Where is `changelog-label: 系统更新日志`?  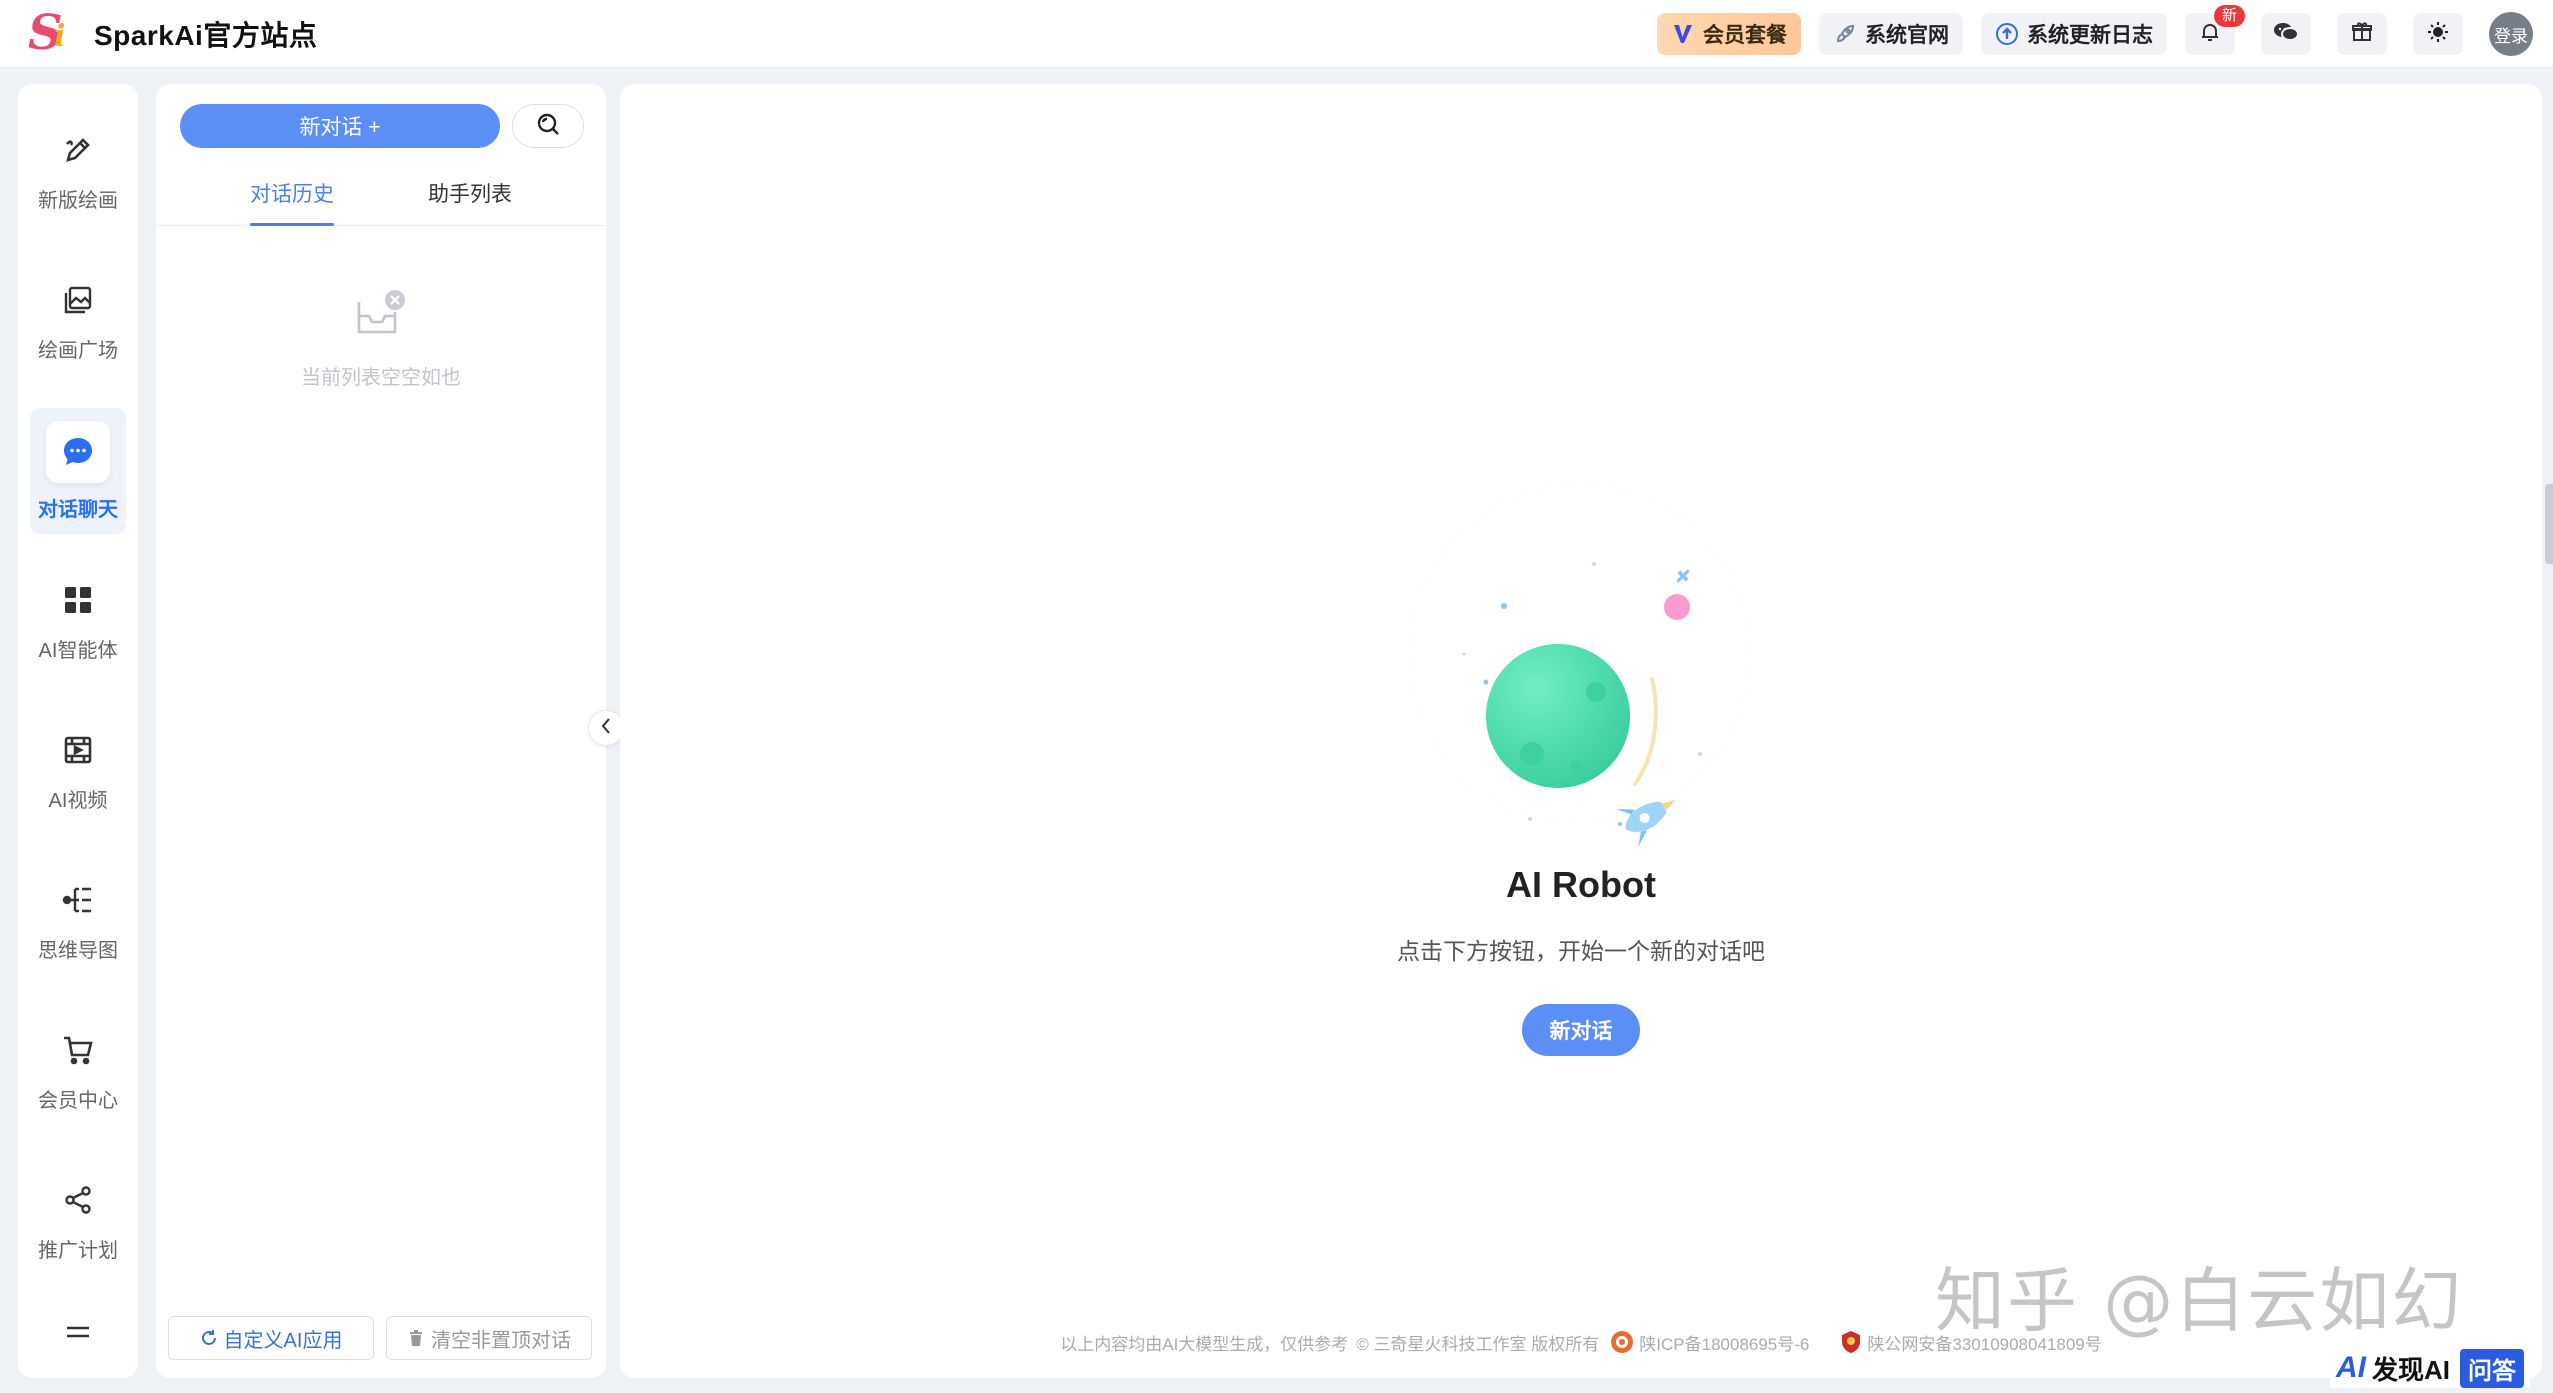
changelog-label: 系统更新日志 is located at coordinates (2090, 35).